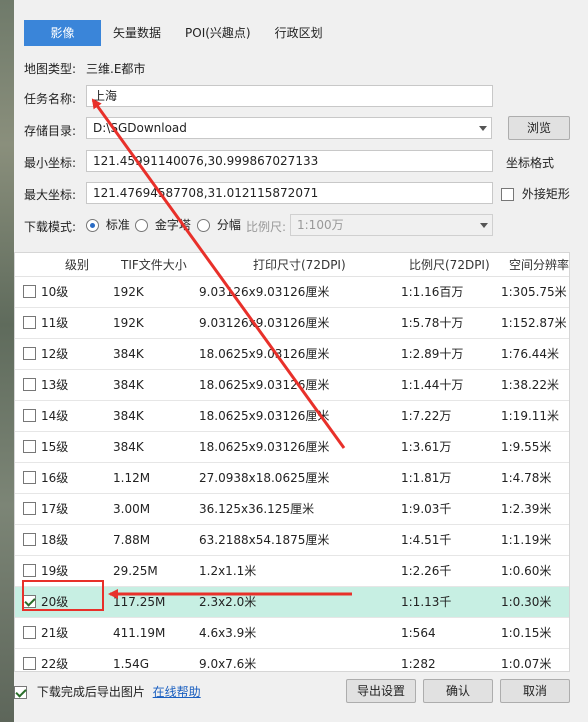  I want to click on online-help-link: 在线帮助, so click(177, 692).